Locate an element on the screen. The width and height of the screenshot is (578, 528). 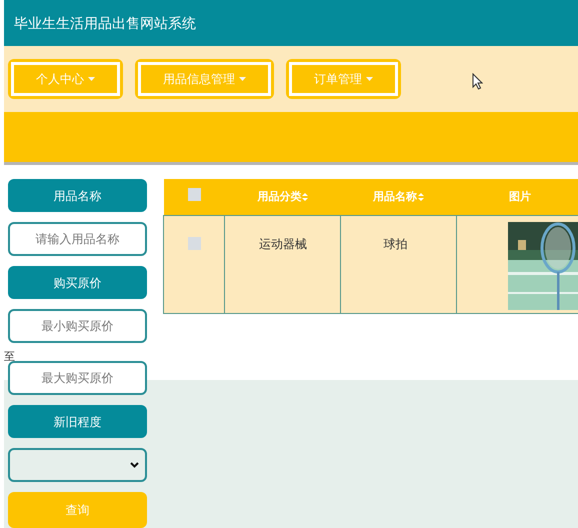
filter-label: 新旧程度 is located at coordinates (77, 421).